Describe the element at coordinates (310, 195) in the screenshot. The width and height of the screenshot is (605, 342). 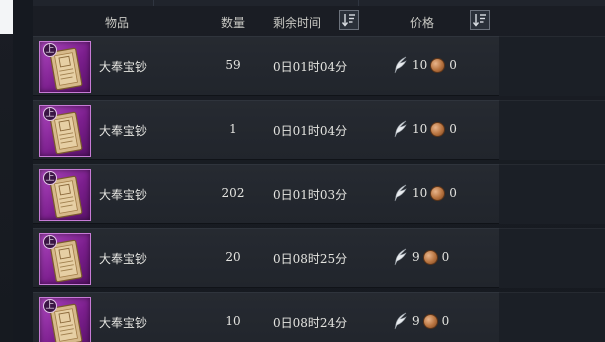
I see `item-time-left: 0日01时03分` at that location.